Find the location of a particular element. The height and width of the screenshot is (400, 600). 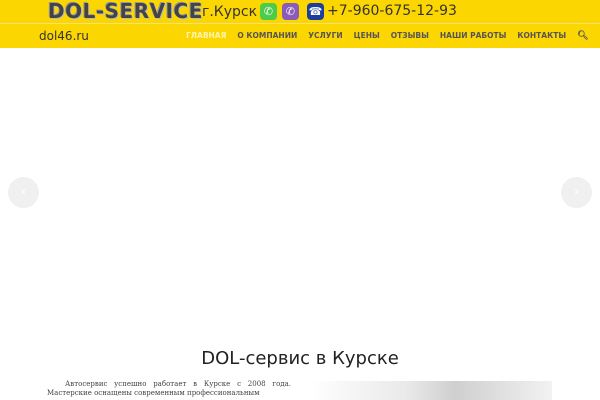

nav-contacts: КОНТАКТЫ is located at coordinates (541, 36).